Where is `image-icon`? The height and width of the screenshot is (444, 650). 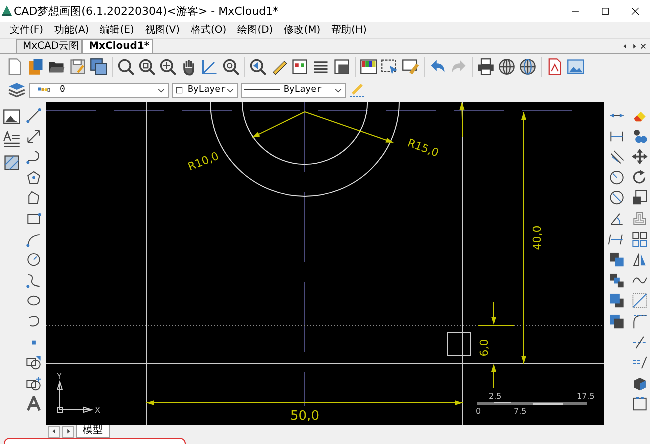
image-icon is located at coordinates (576, 67).